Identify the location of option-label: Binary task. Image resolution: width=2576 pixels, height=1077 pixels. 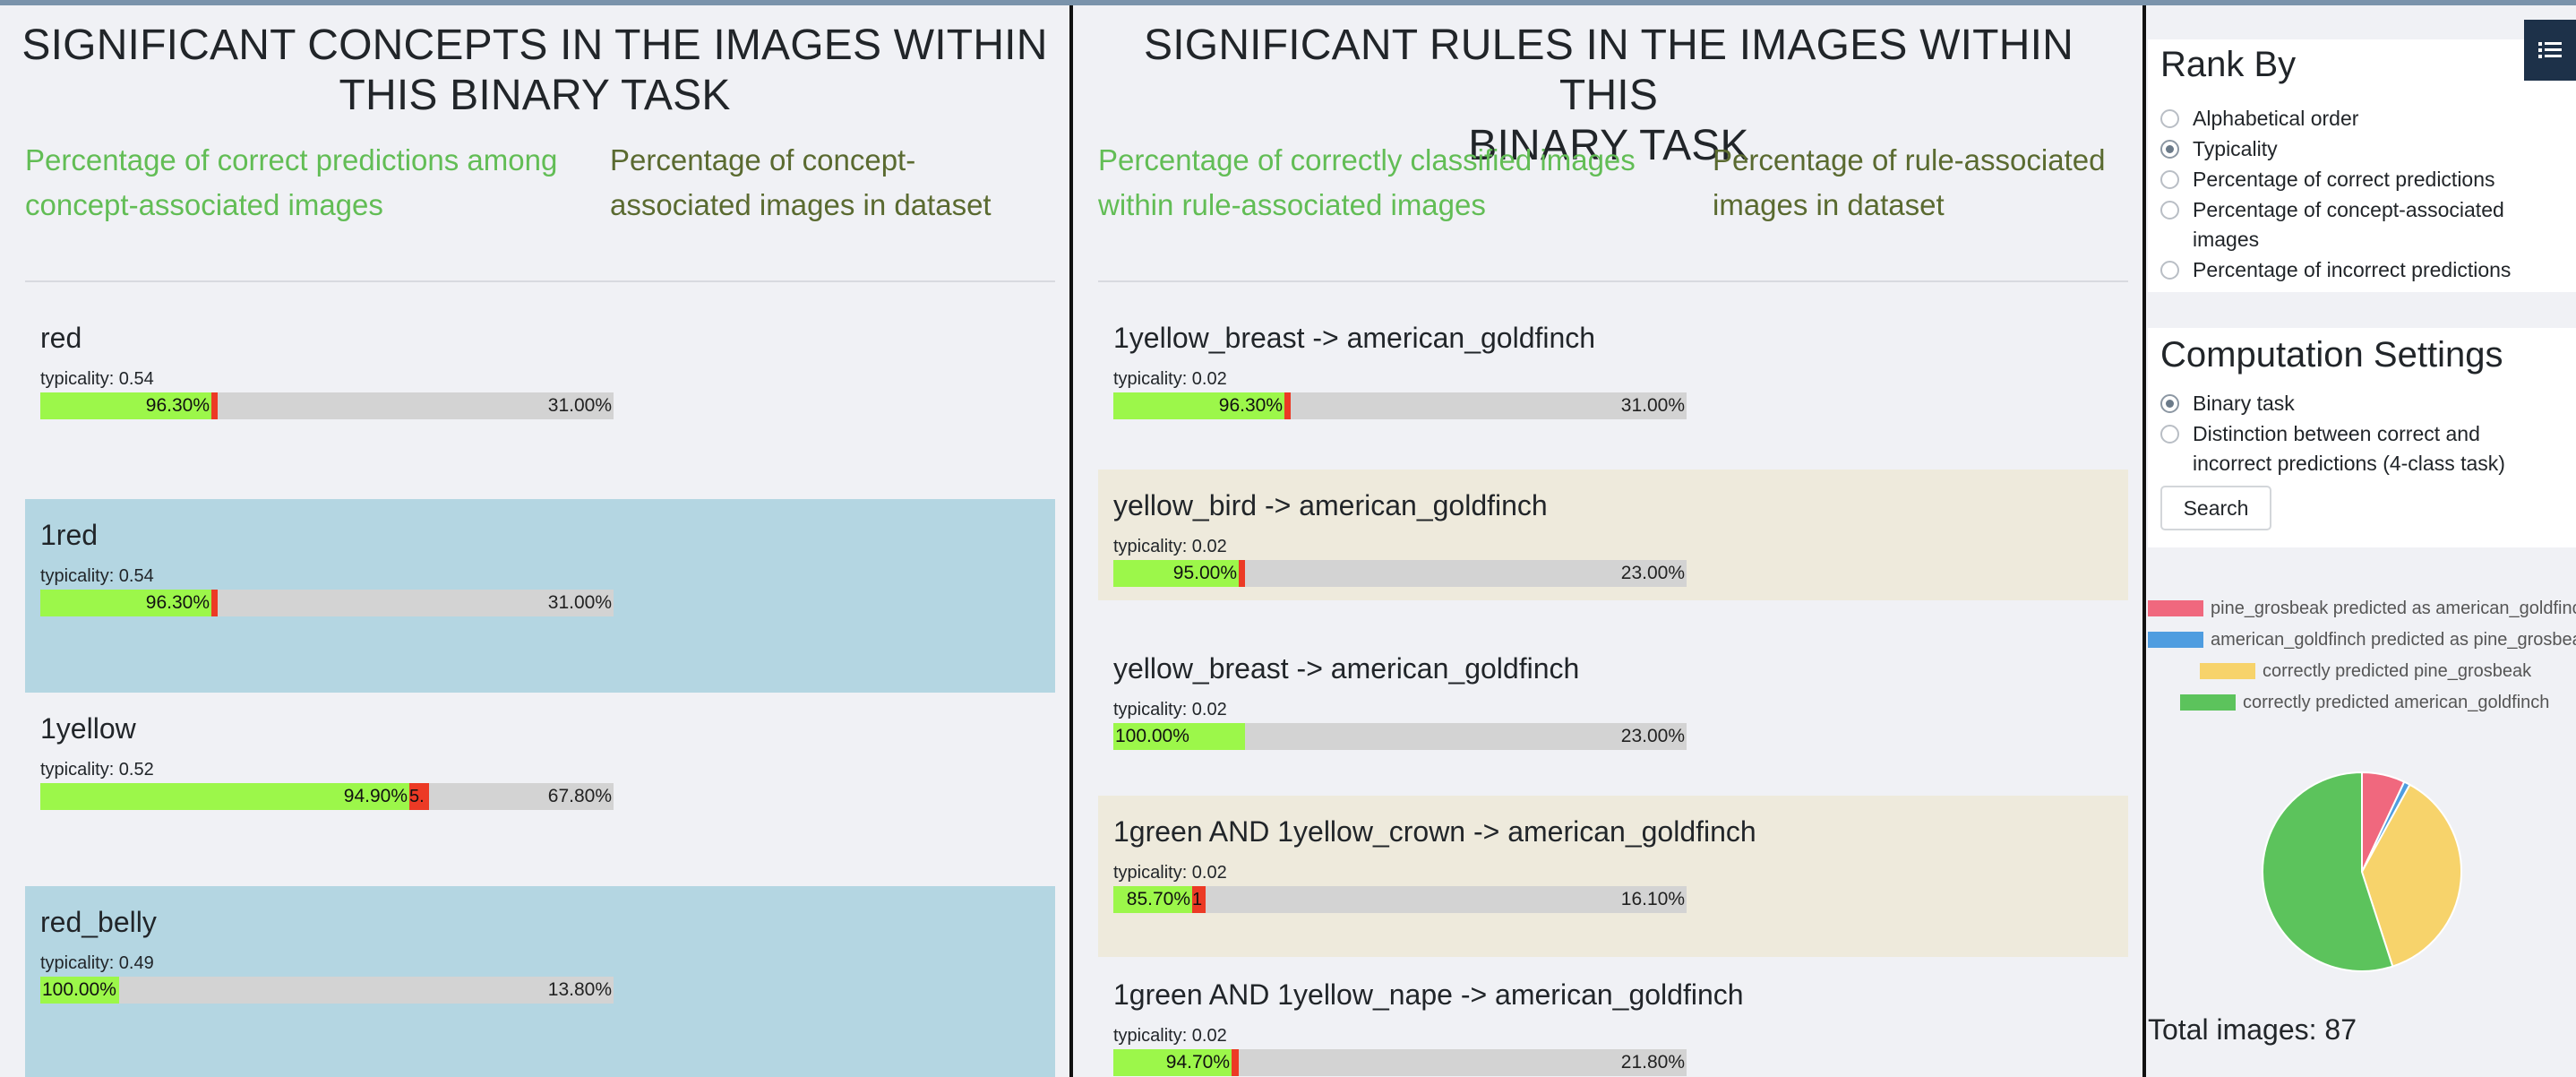
(2244, 404).